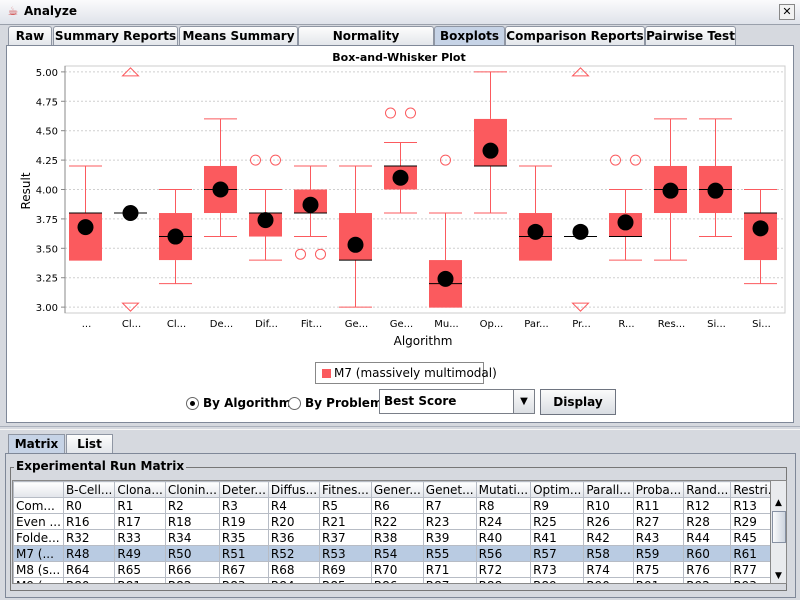 This screenshot has height=600, width=800. Describe the element at coordinates (30, 35) in the screenshot. I see `tab-raw: Raw` at that location.